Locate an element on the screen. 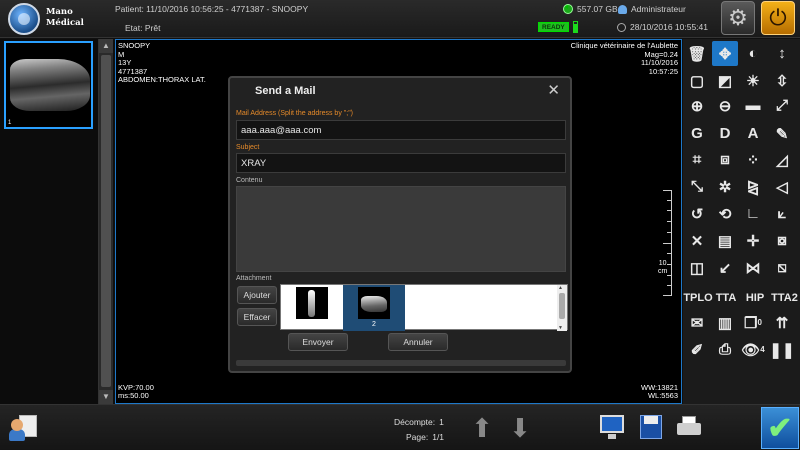 The height and width of the screenshot is (450, 800). page-label: Page: is located at coordinates (417, 437).